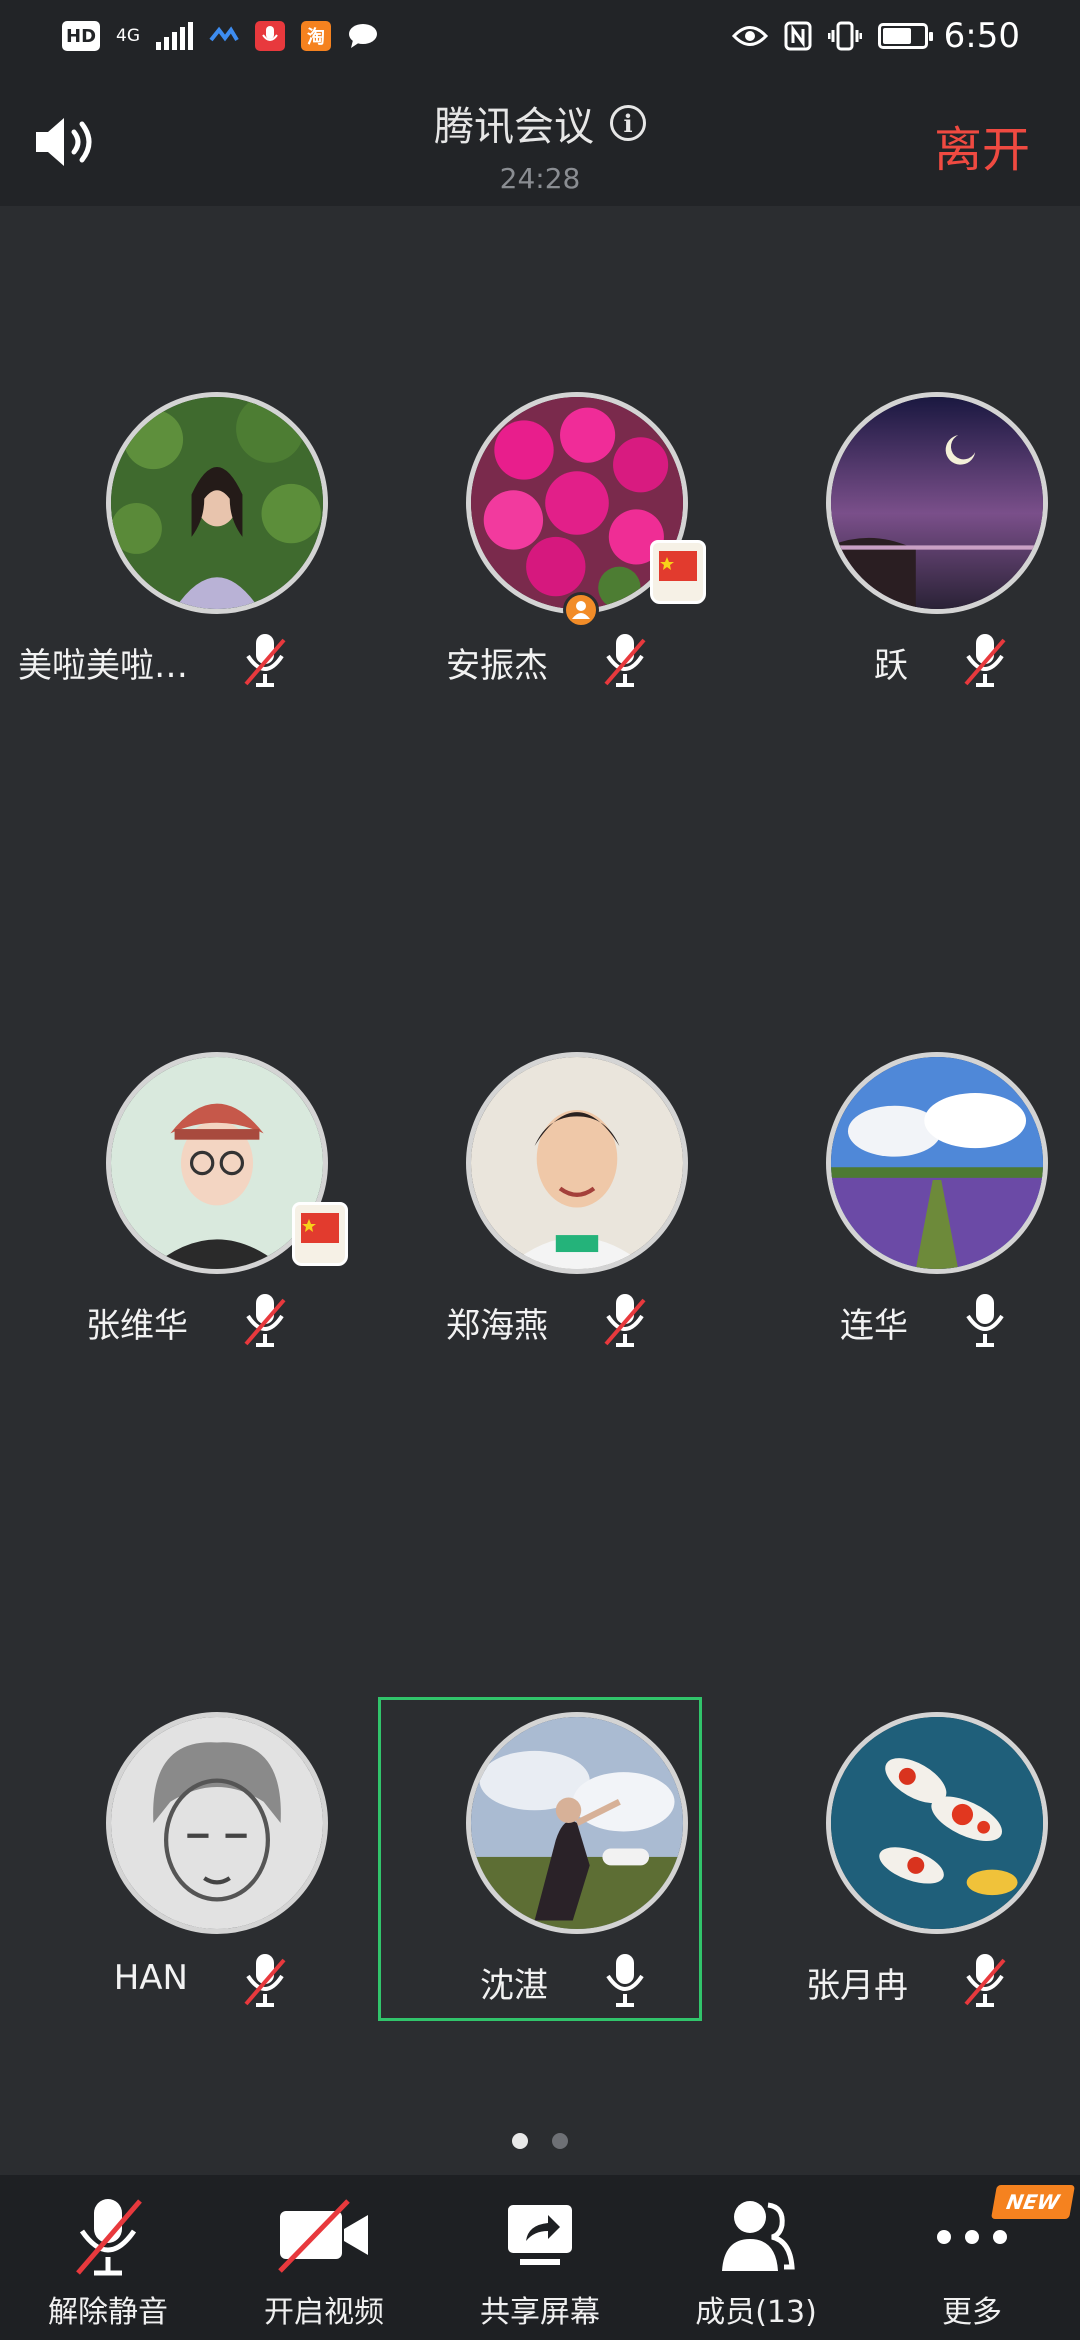  What do you see at coordinates (972, 2312) in the screenshot?
I see `more-label: 更多` at bounding box center [972, 2312].